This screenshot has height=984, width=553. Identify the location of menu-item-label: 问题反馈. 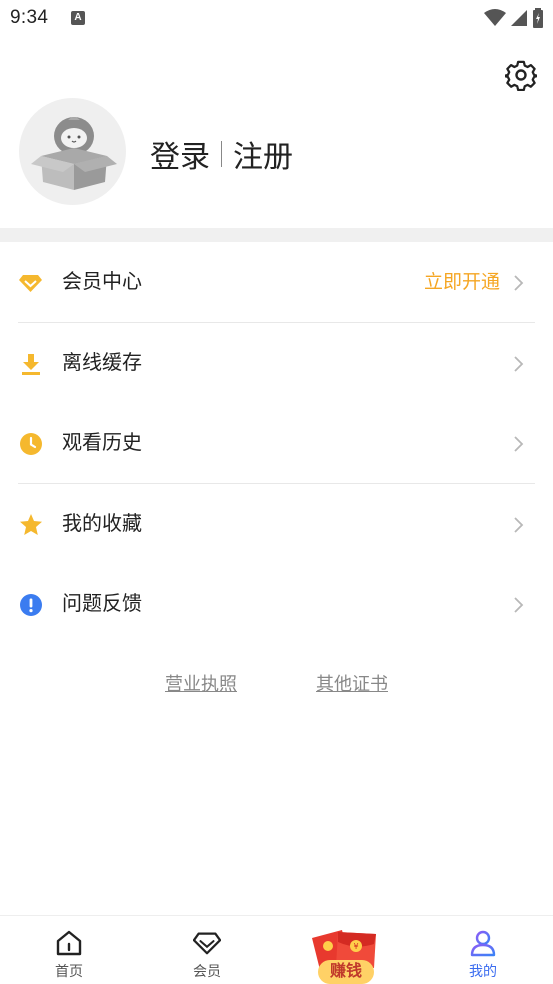
(102, 604).